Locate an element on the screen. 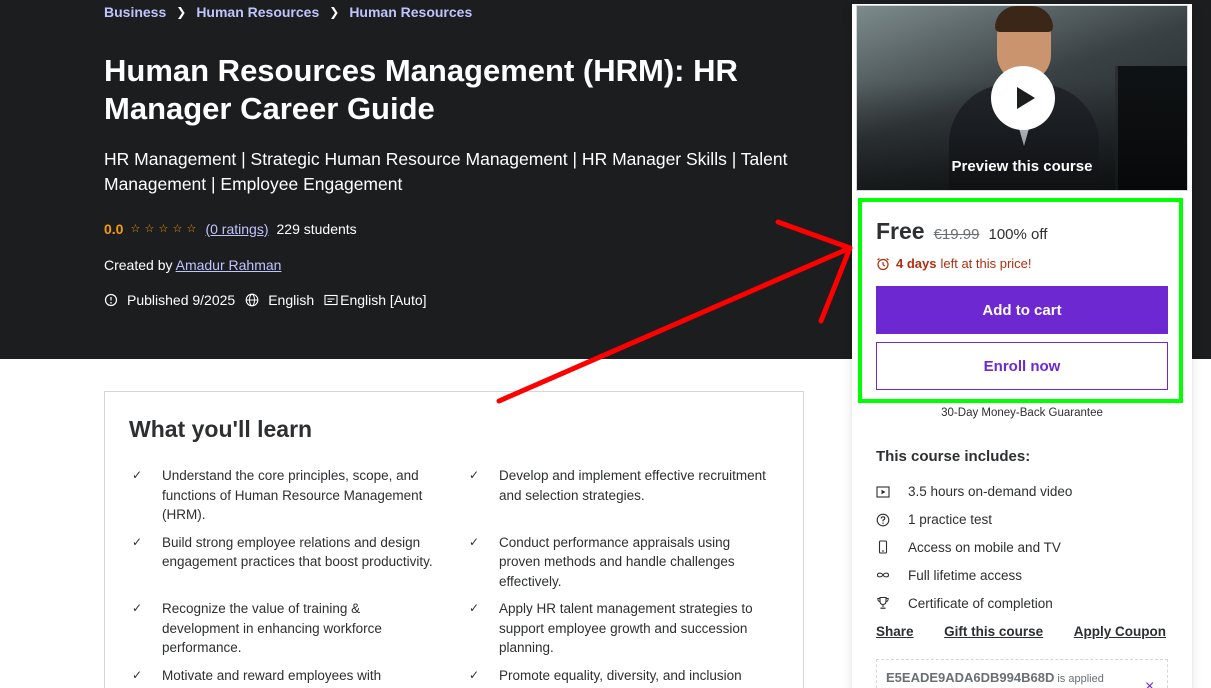 Image resolution: width=1211 pixels, height=688 pixels. language-text: English is located at coordinates (291, 300).